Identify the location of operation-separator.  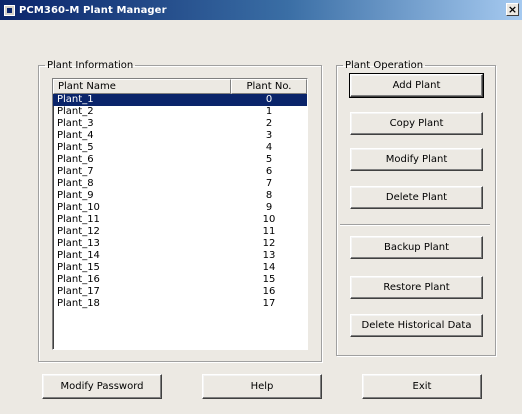
(415, 225).